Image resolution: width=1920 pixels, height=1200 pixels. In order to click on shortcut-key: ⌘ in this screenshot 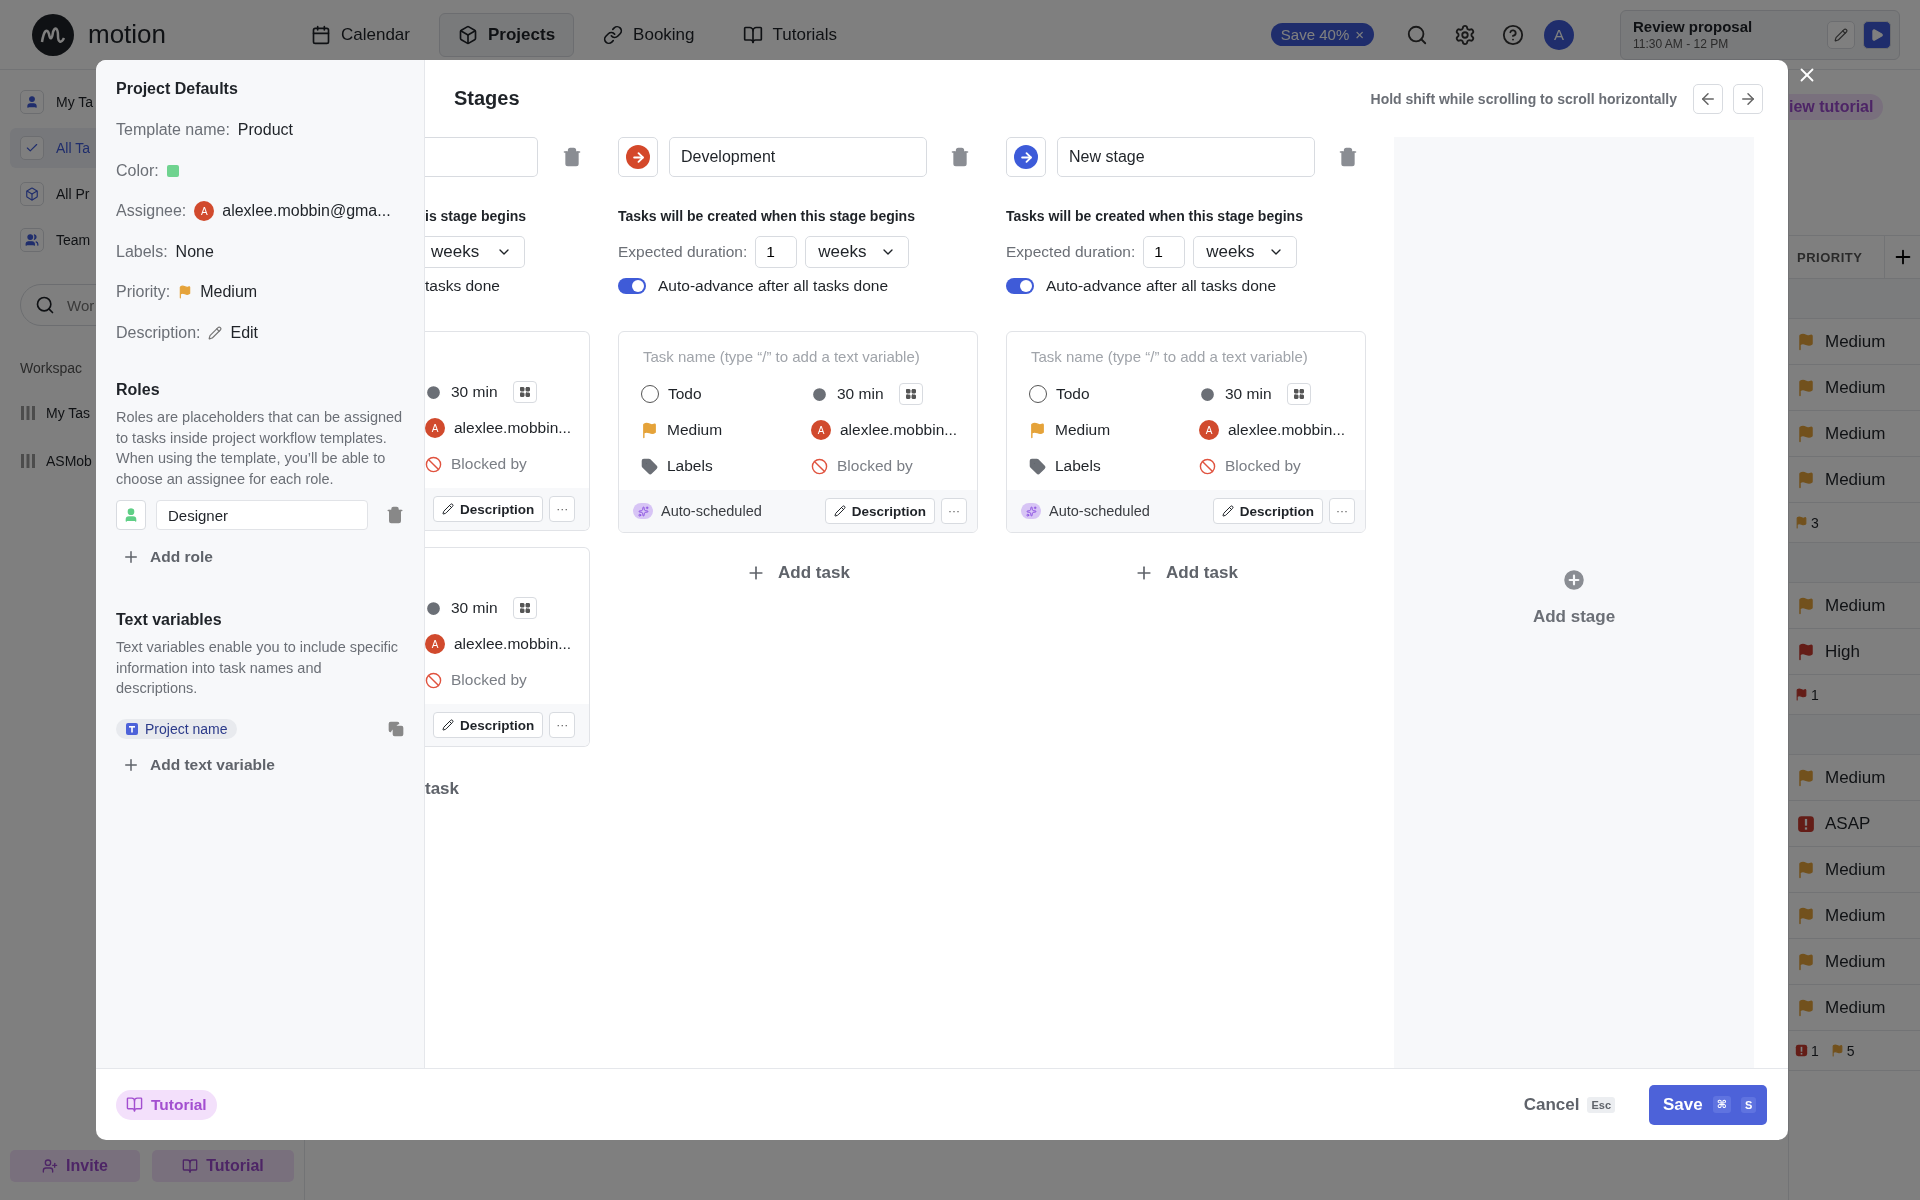, I will do `click(1721, 1104)`.